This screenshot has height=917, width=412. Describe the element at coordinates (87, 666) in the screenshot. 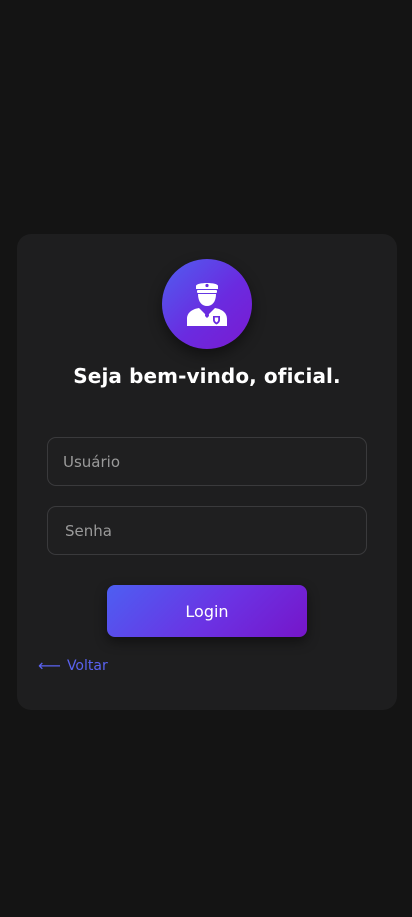

I see `back-label: Voltar` at that location.